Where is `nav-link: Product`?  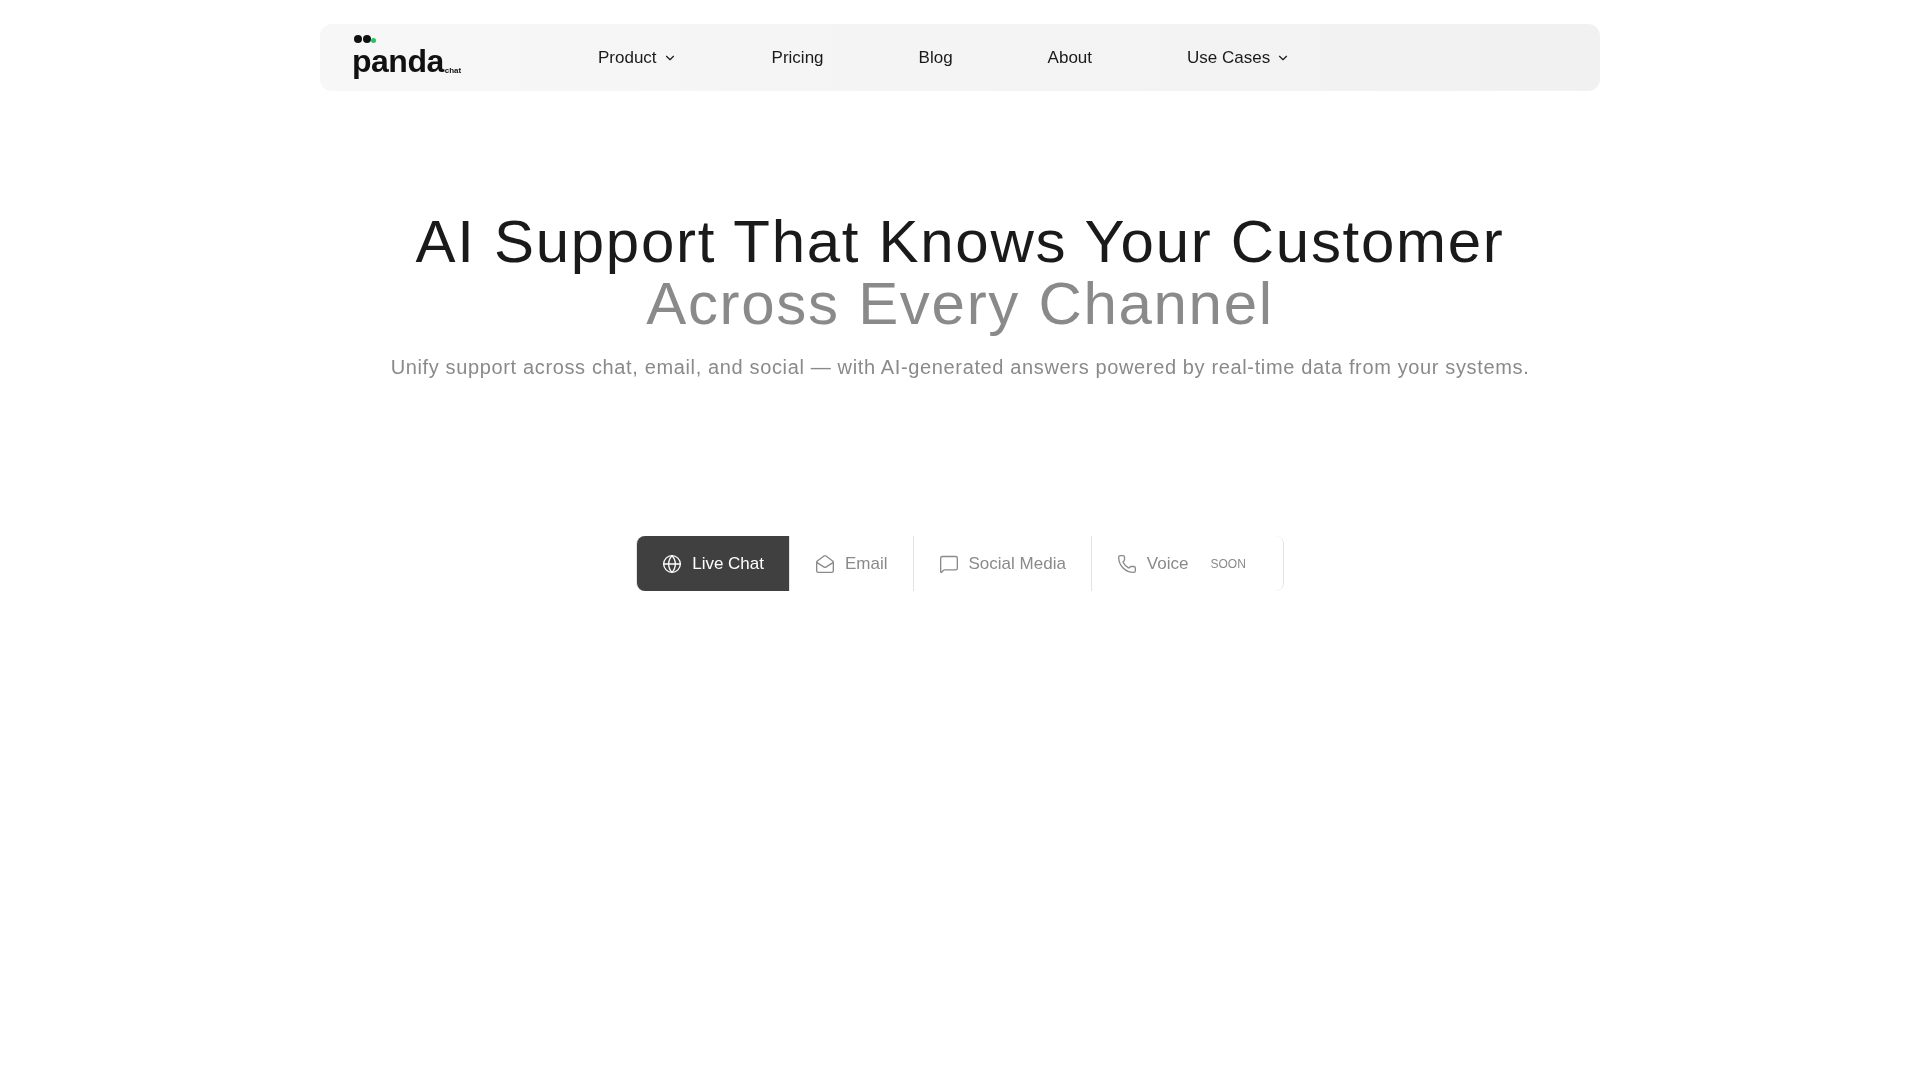
nav-link: Product is located at coordinates (637, 57).